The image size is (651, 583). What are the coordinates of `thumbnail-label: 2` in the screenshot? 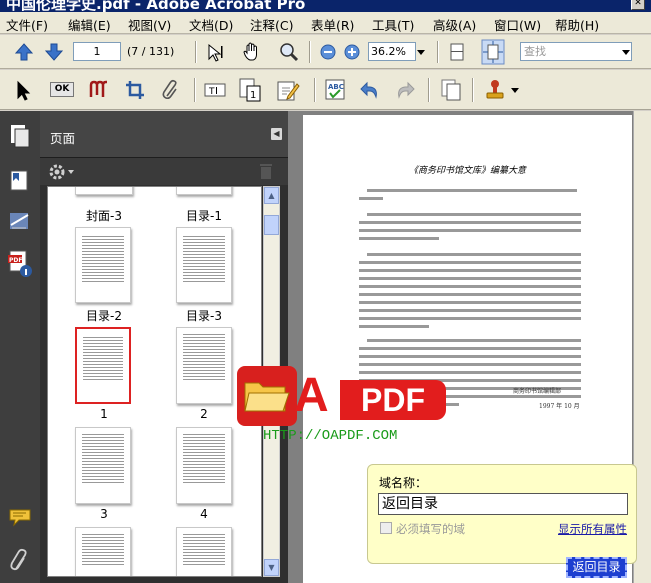 It's located at (204, 414).